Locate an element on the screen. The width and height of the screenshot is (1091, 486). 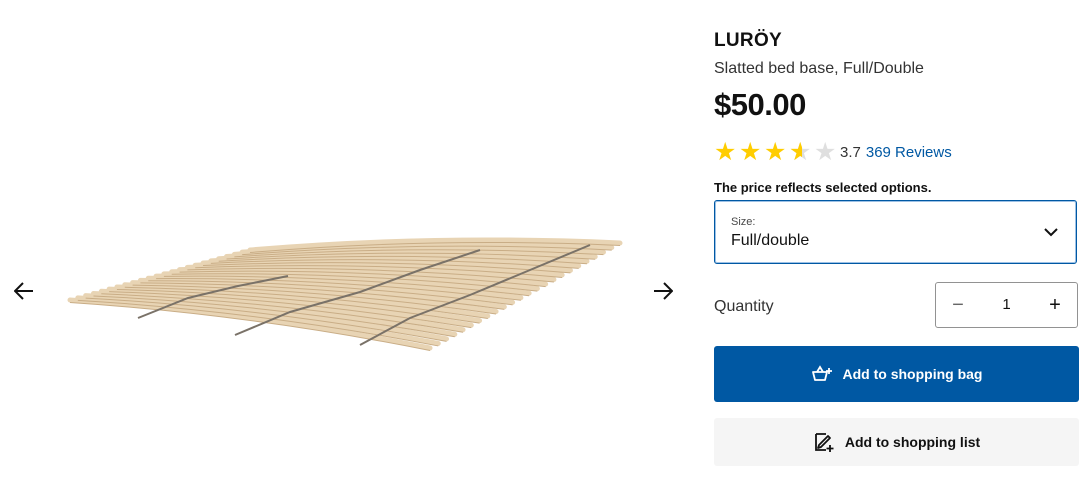
product-price: $50.00 is located at coordinates (760, 104).